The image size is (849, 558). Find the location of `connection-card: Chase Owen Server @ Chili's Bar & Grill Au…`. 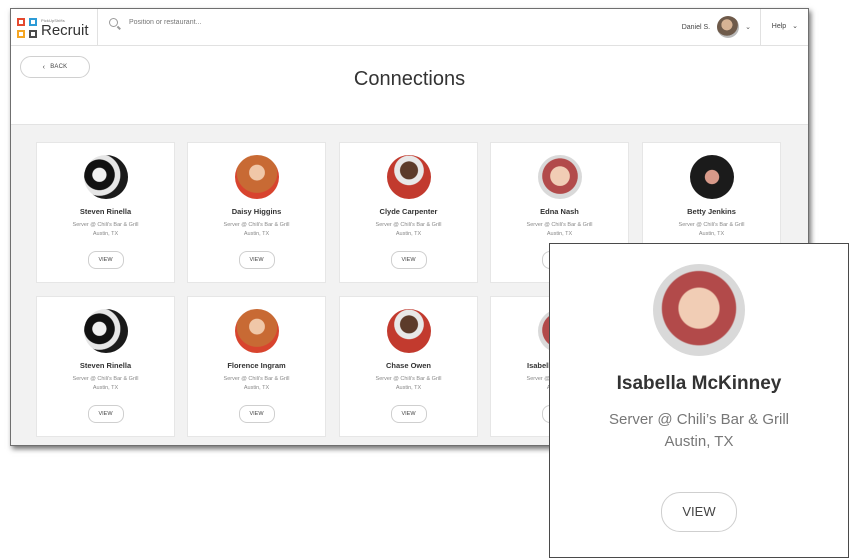

connection-card: Chase Owen Server @ Chili's Bar & Grill Au… is located at coordinates (408, 366).